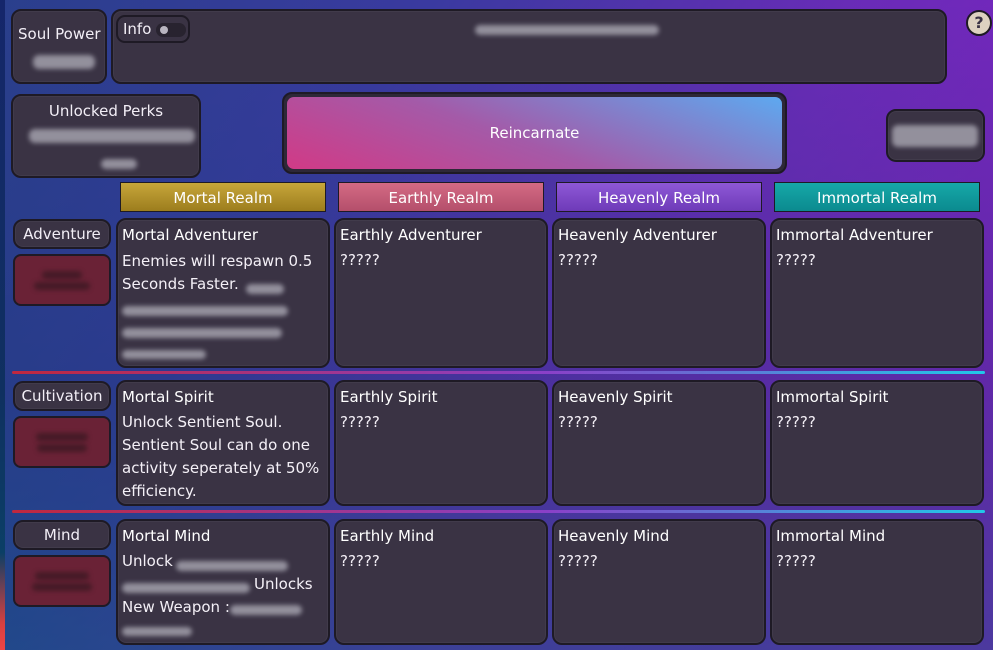  What do you see at coordinates (659, 197) in the screenshot?
I see `realm-header-heavenly: Heavenly Realm` at bounding box center [659, 197].